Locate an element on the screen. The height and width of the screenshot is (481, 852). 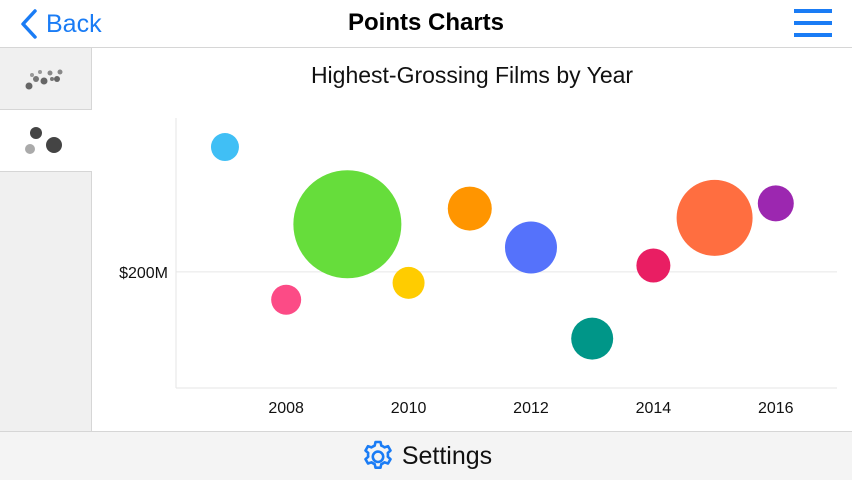
tab-bubble-chart is located at coordinates (46, 141).